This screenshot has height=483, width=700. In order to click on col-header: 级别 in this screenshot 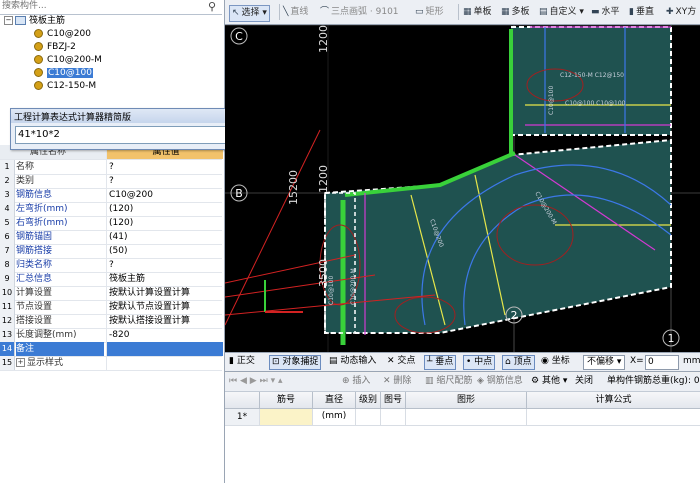, I will do `click(368, 400)`.